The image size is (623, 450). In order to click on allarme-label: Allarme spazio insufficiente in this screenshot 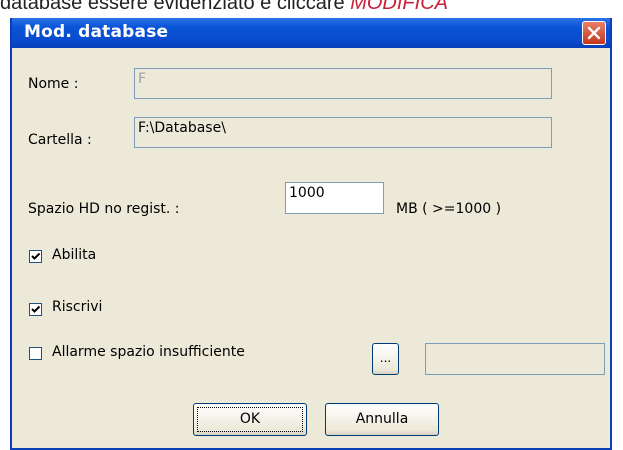, I will do `click(148, 352)`.